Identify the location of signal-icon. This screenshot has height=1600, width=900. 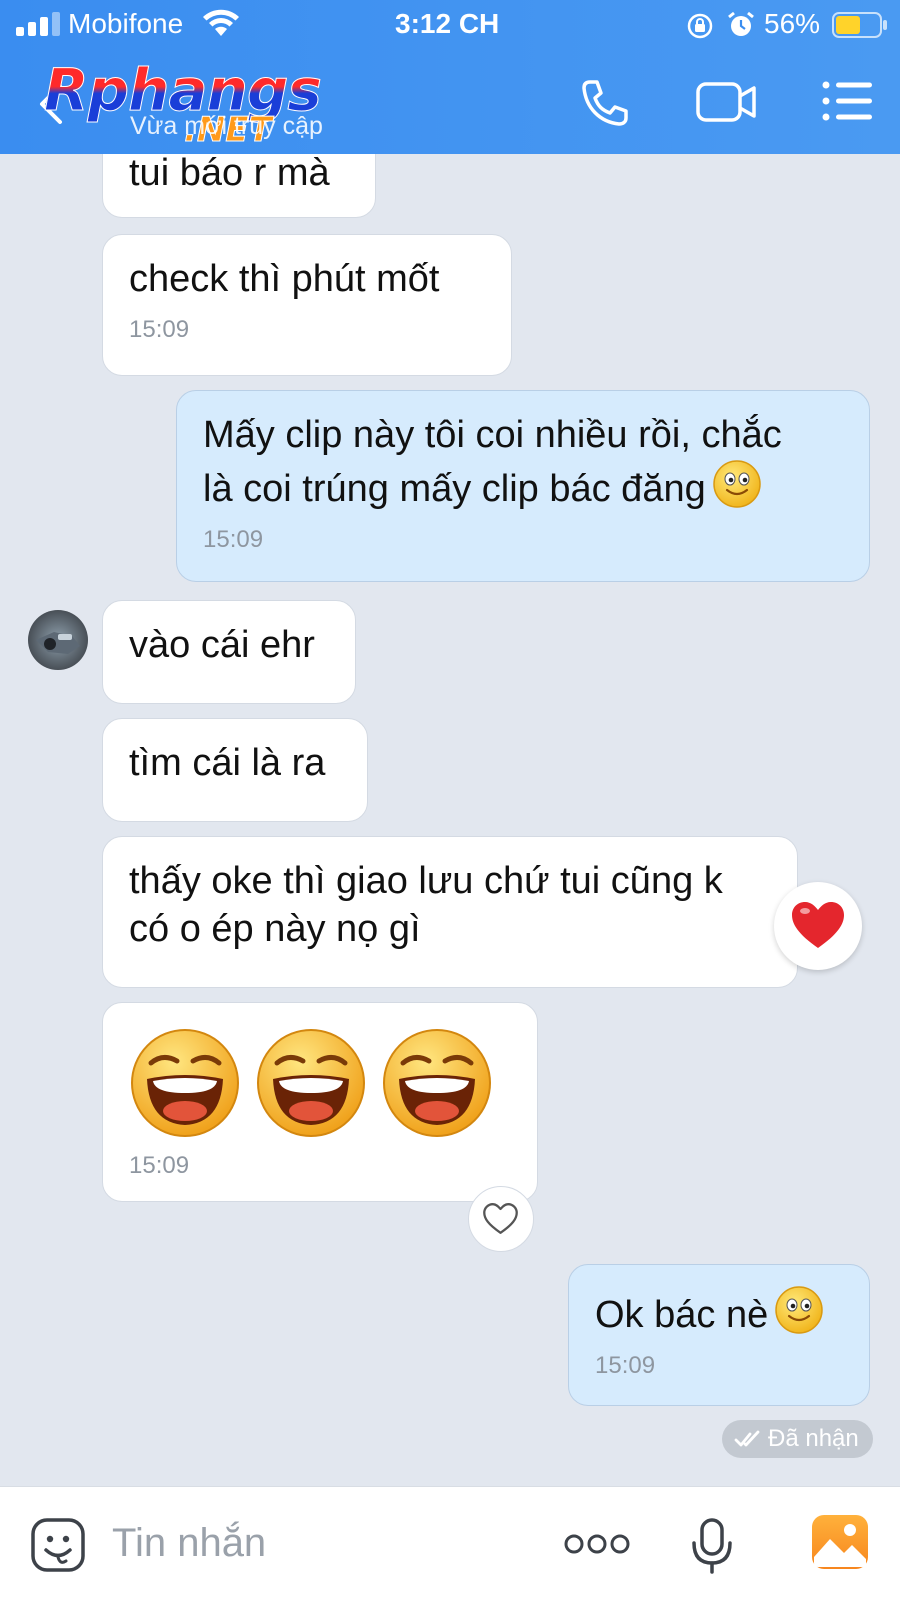
(38, 24).